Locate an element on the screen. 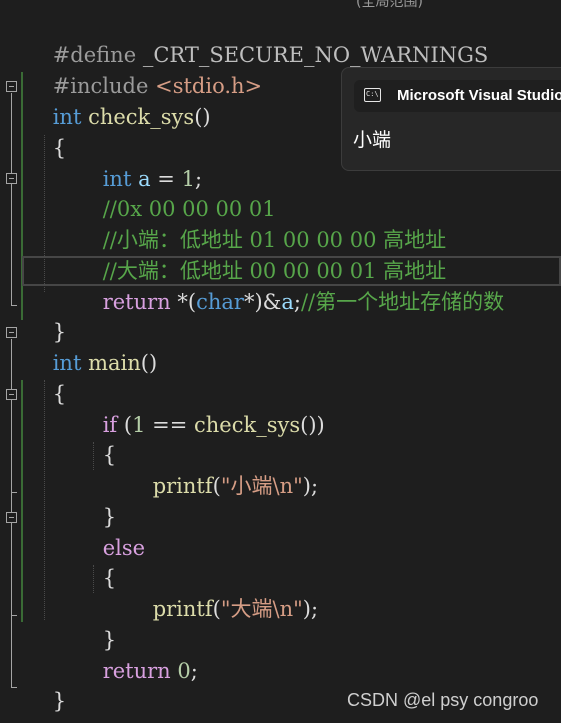 This screenshot has height=723, width=561. notification-header: C:\ Microsoft Visual Studio is located at coordinates (457, 96).